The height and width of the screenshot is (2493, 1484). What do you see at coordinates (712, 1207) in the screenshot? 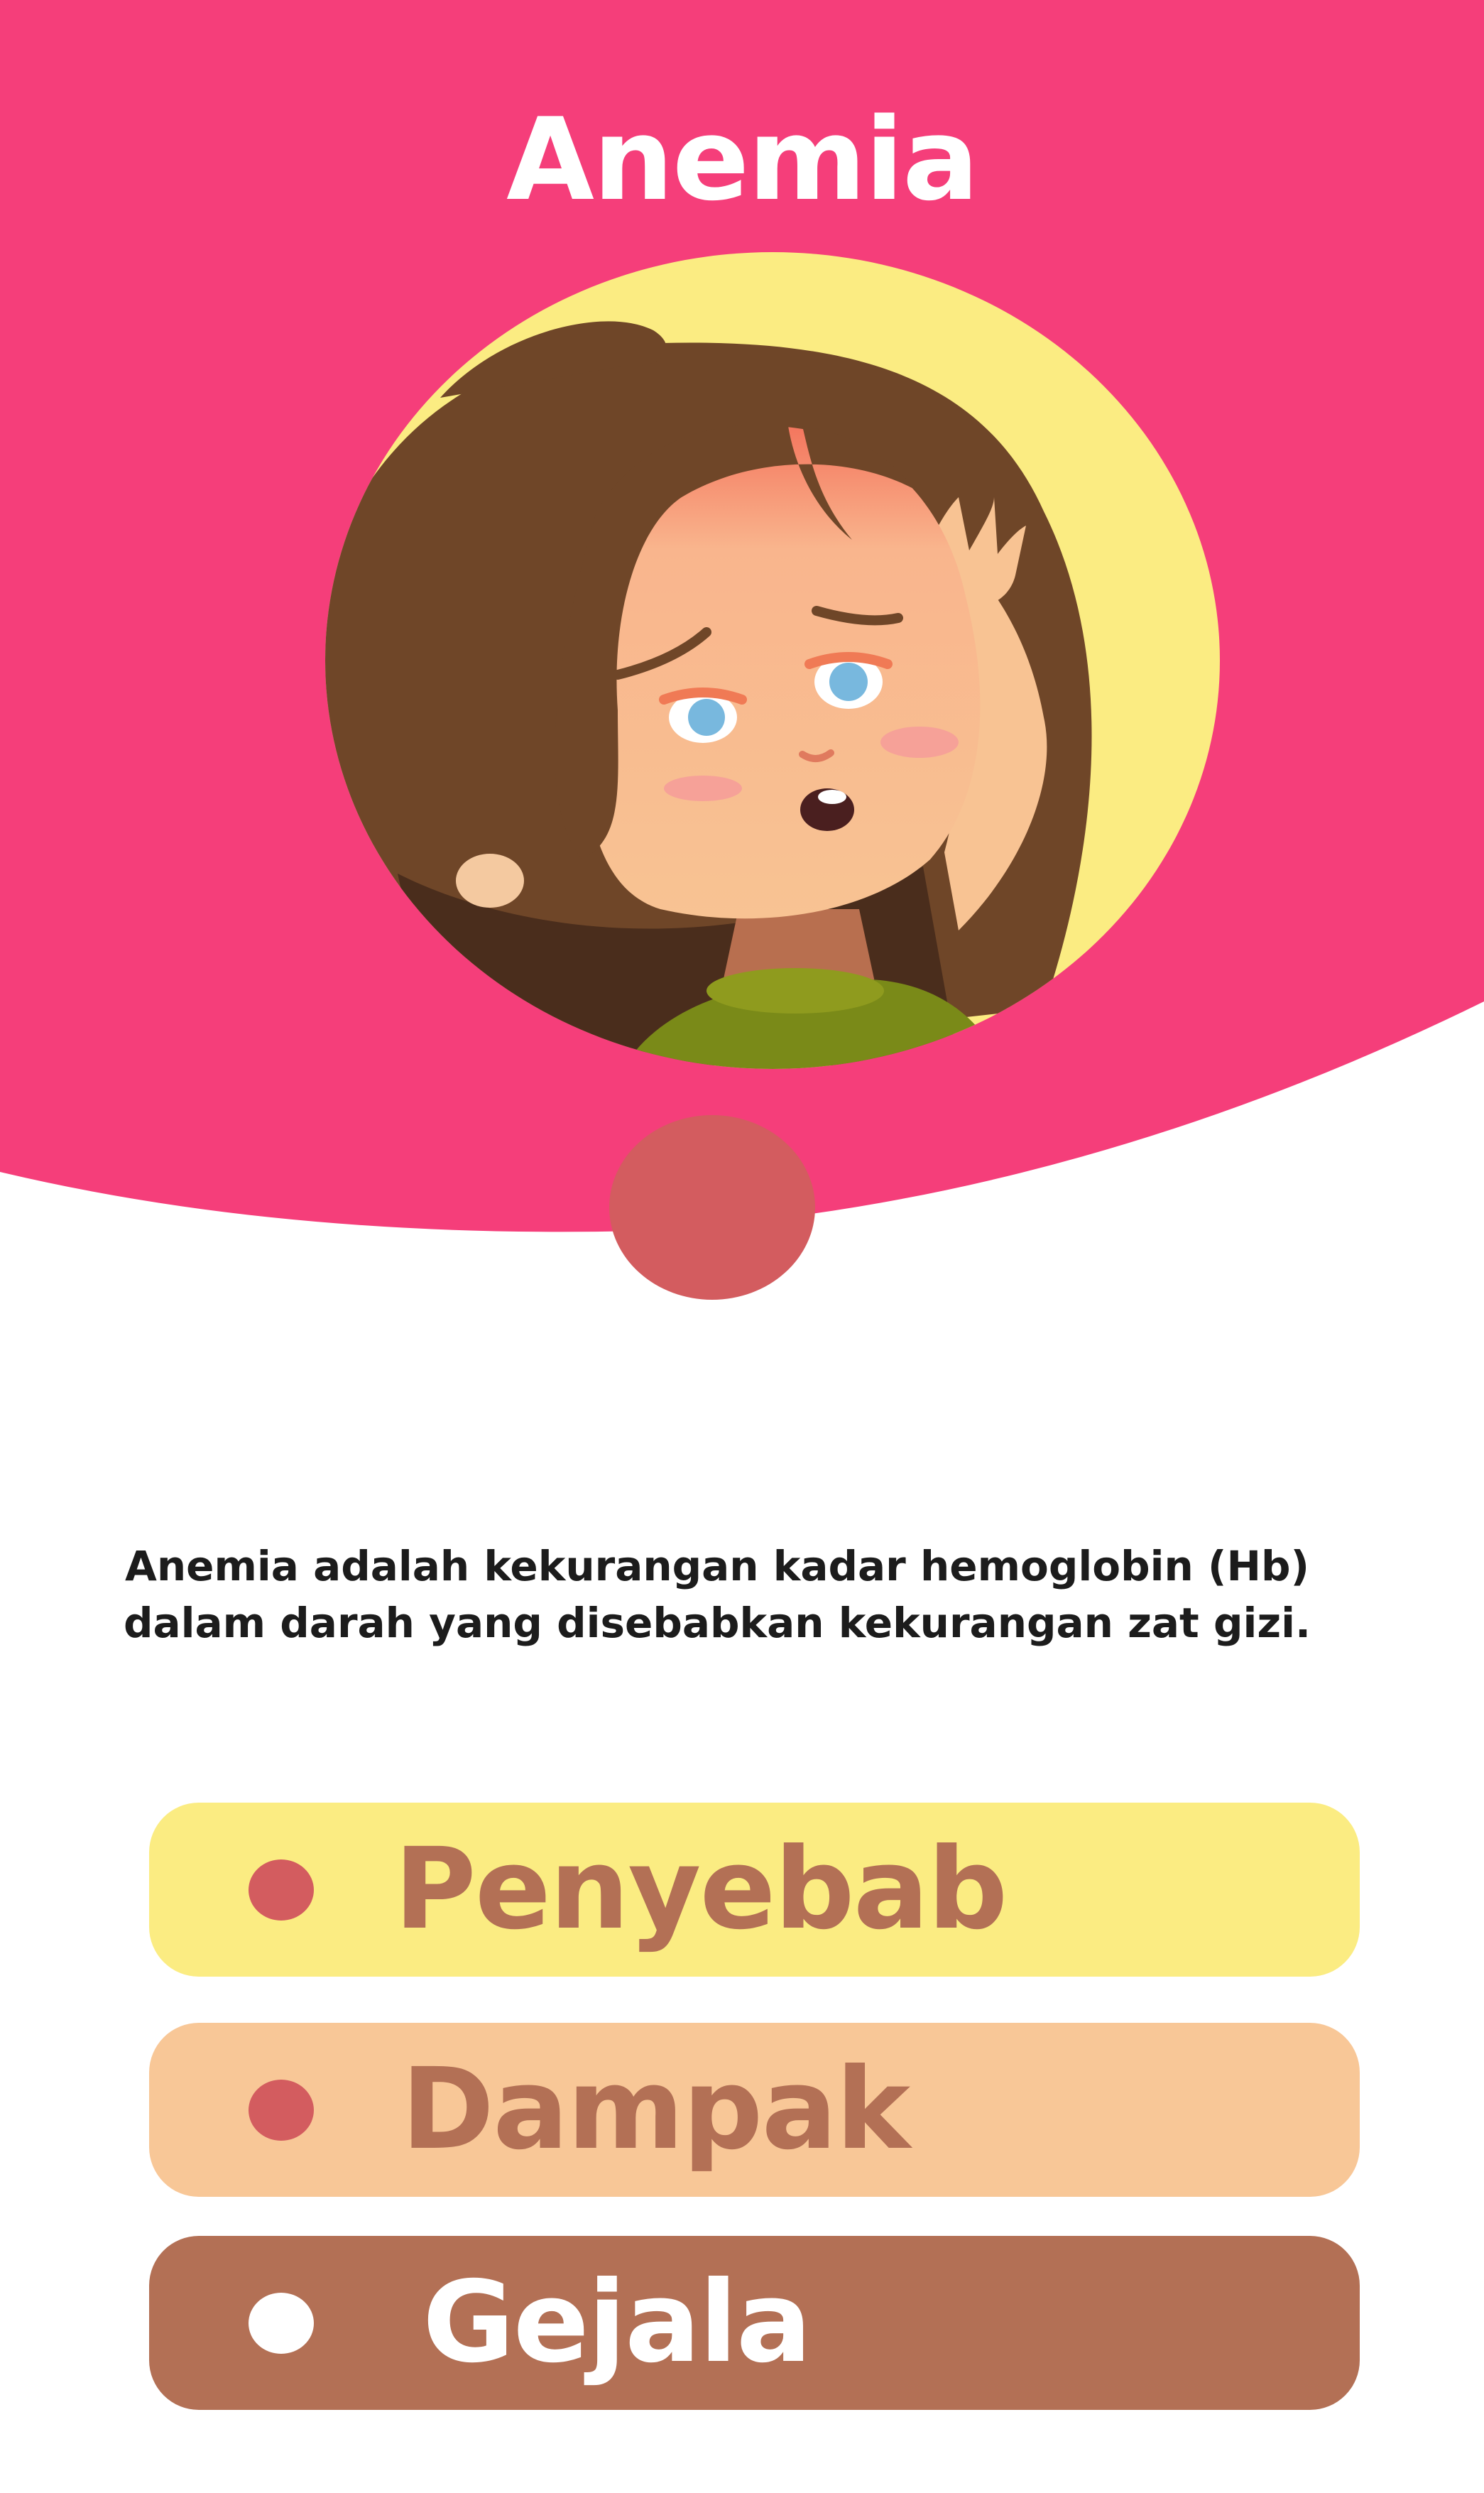
I see `decorative-dot` at bounding box center [712, 1207].